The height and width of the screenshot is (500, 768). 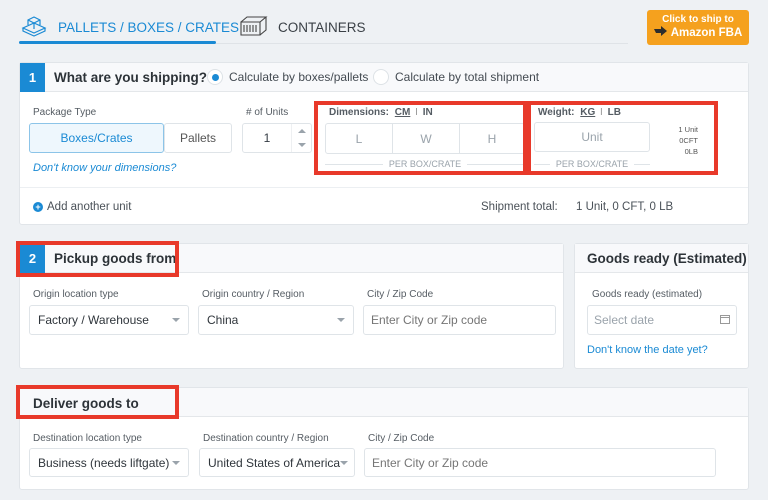 I want to click on units-label: # of Units, so click(x=267, y=112).